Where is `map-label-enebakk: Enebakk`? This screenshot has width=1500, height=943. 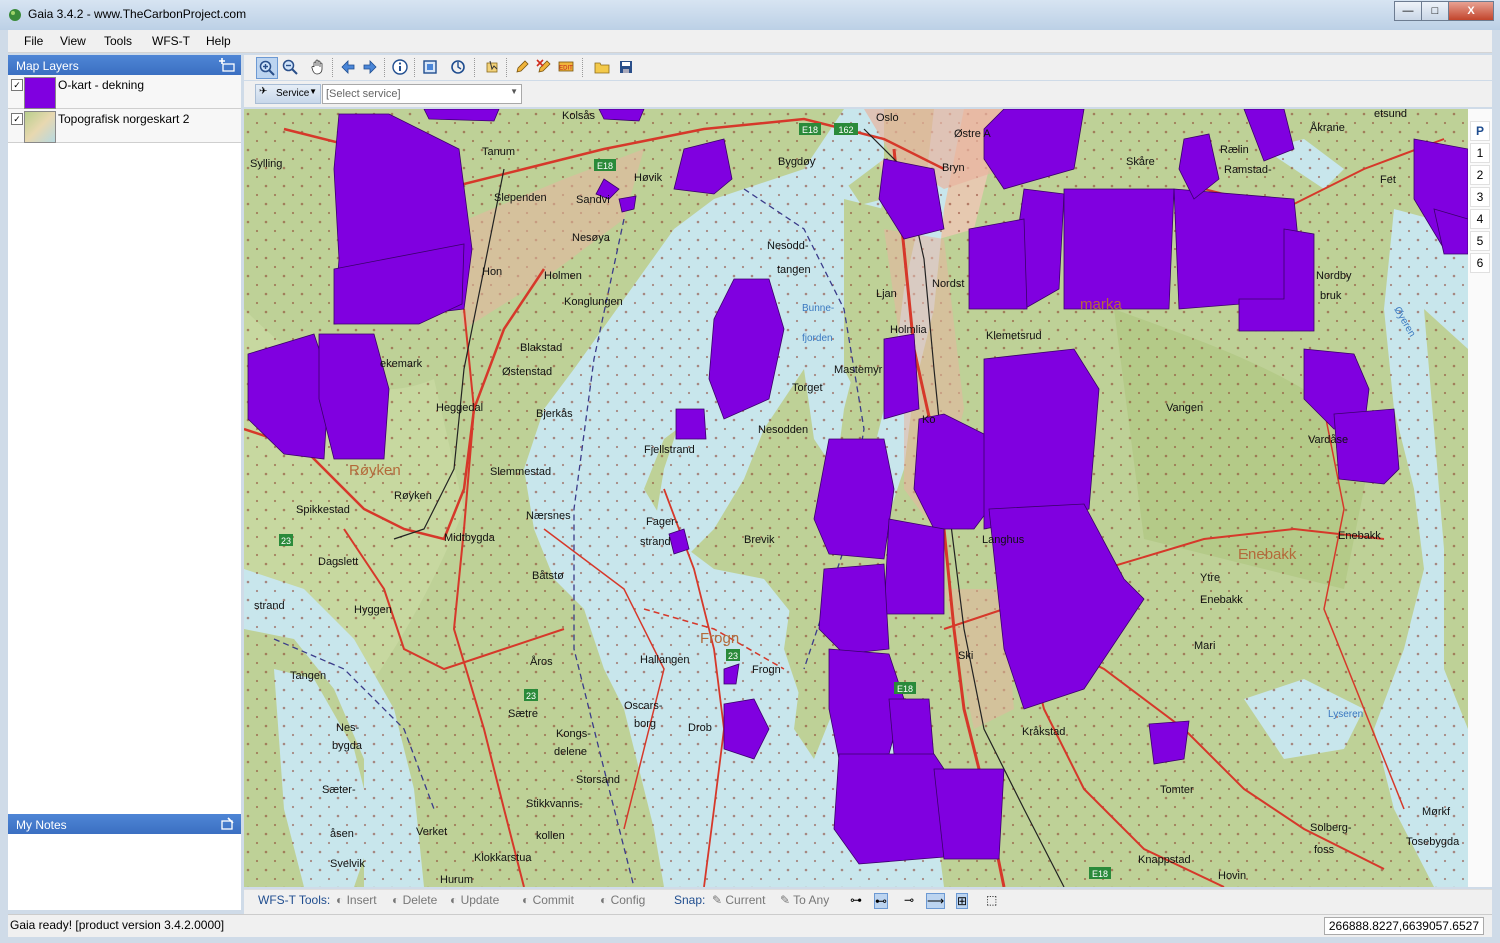
map-label-enebakk: Enebakk is located at coordinates (1221, 600).